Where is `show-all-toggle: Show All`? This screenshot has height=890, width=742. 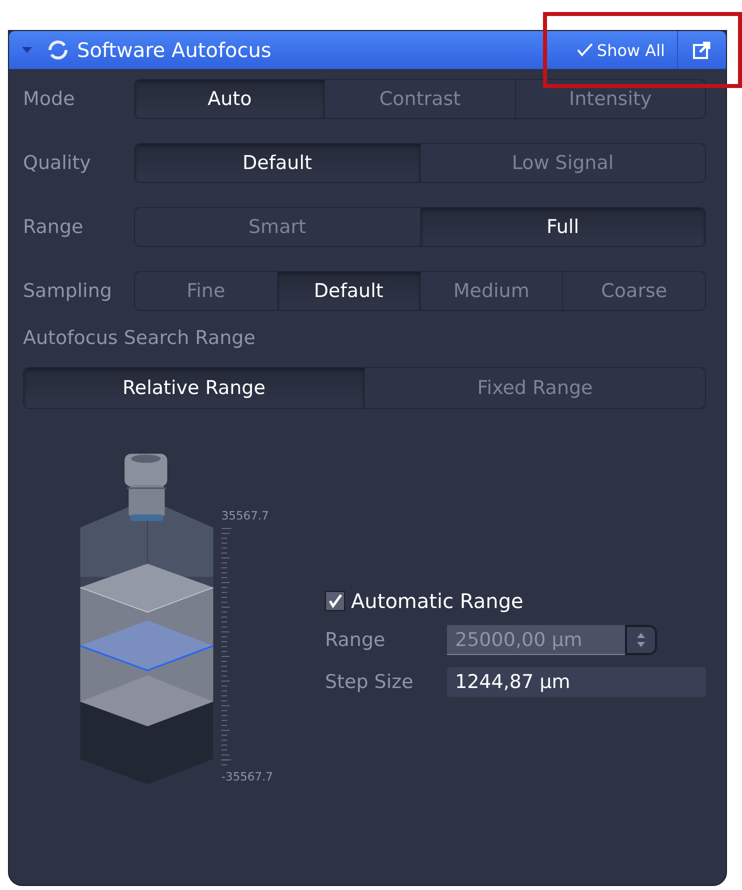
show-all-toggle: Show All is located at coordinates (621, 50).